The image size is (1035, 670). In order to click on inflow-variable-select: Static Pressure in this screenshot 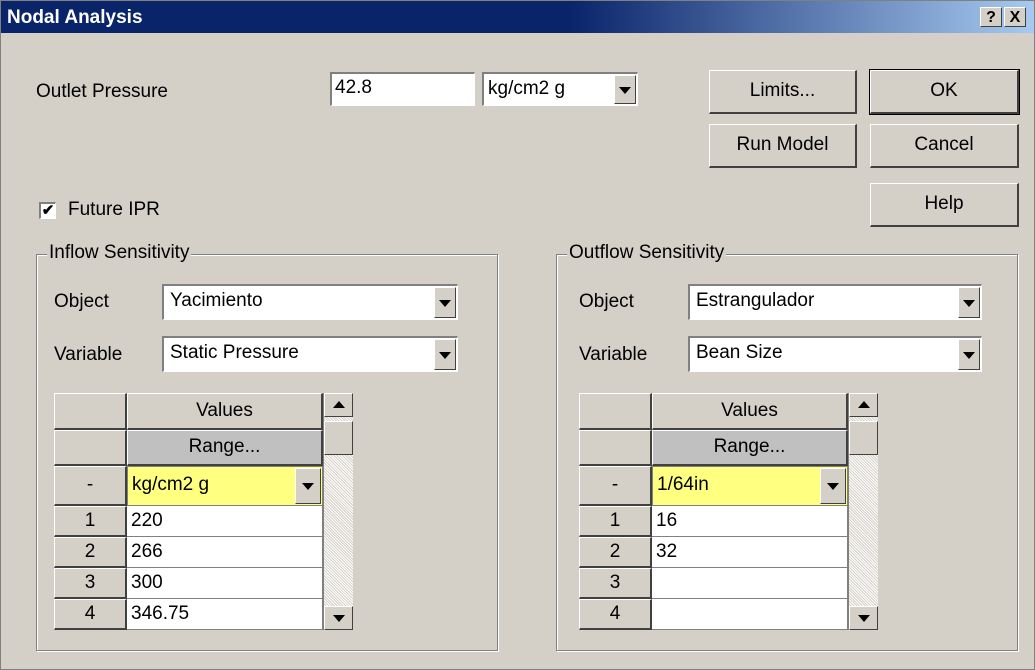, I will do `click(310, 354)`.